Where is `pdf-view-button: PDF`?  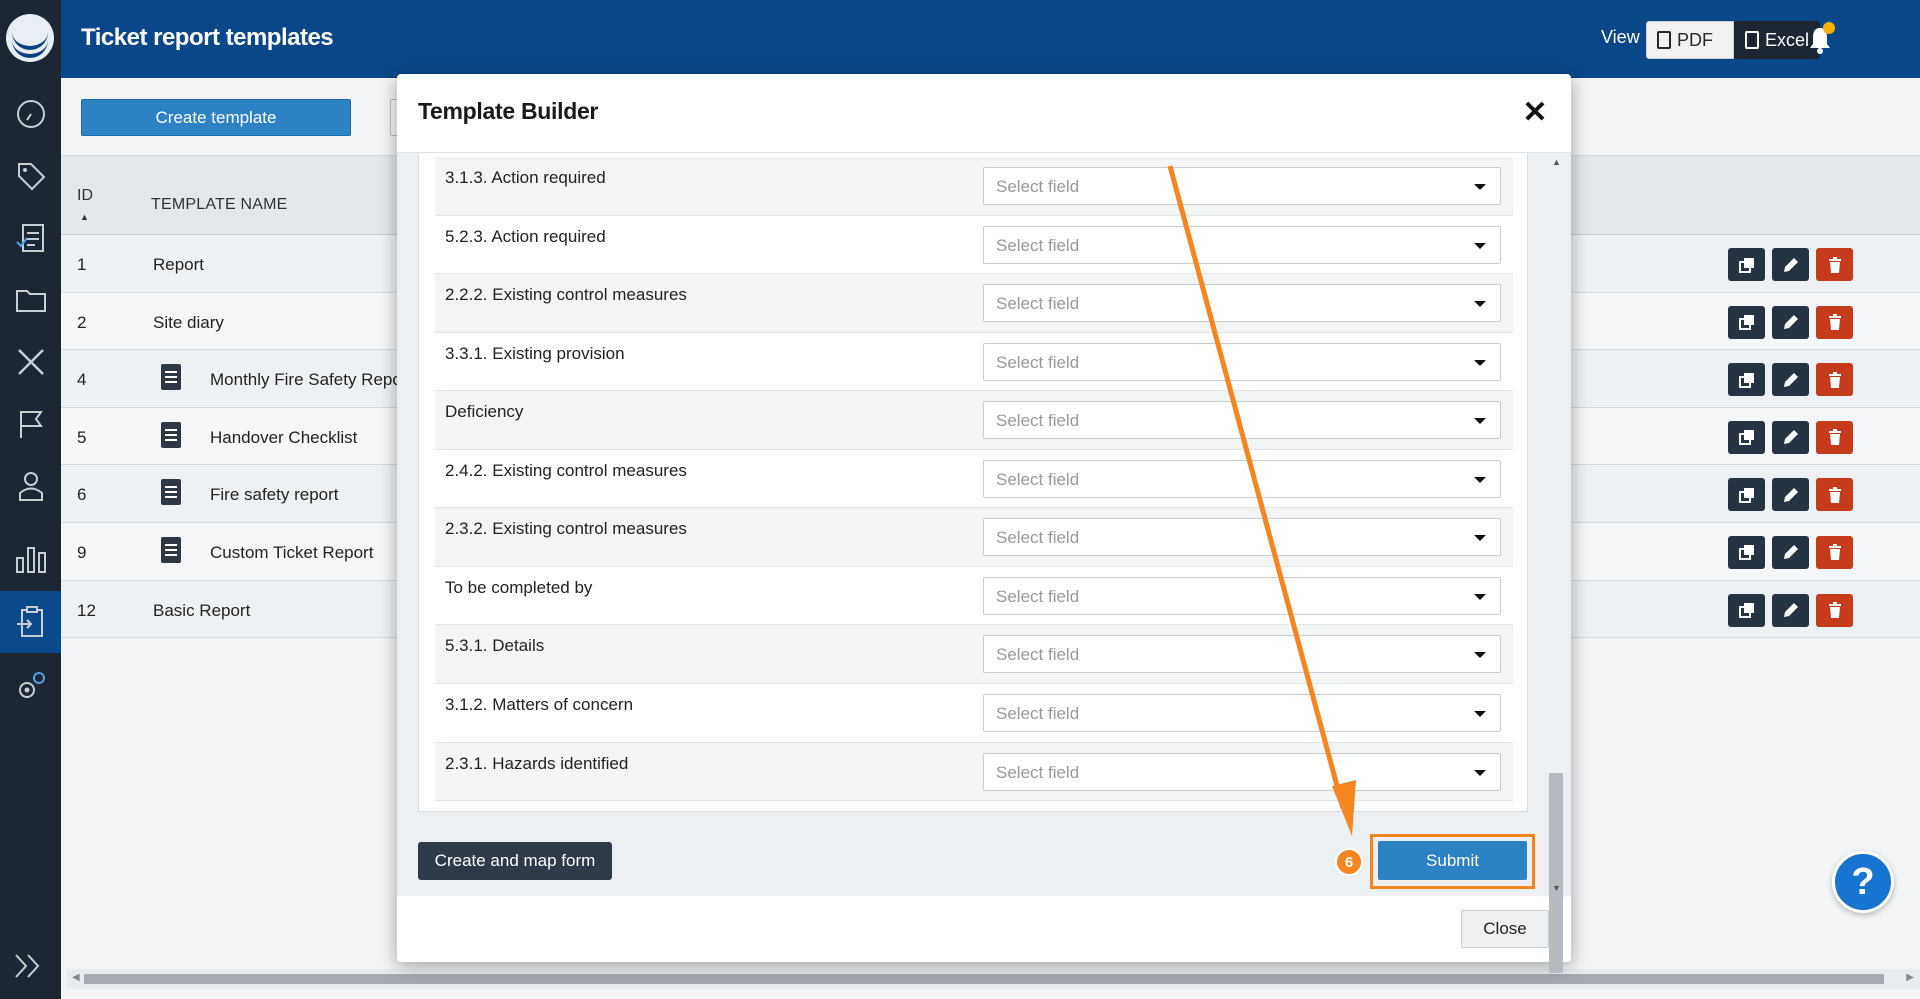 pdf-view-button: PDF is located at coordinates (1690, 40).